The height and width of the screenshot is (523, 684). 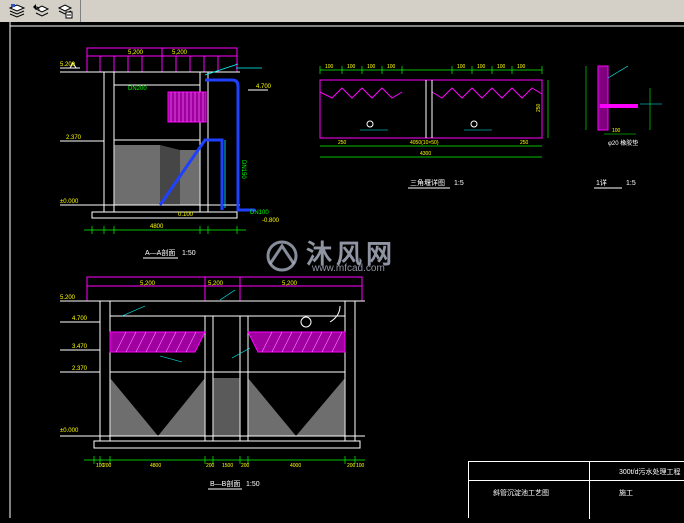 I want to click on svg-text: φ20 橡胶垫, so click(x=623, y=143).